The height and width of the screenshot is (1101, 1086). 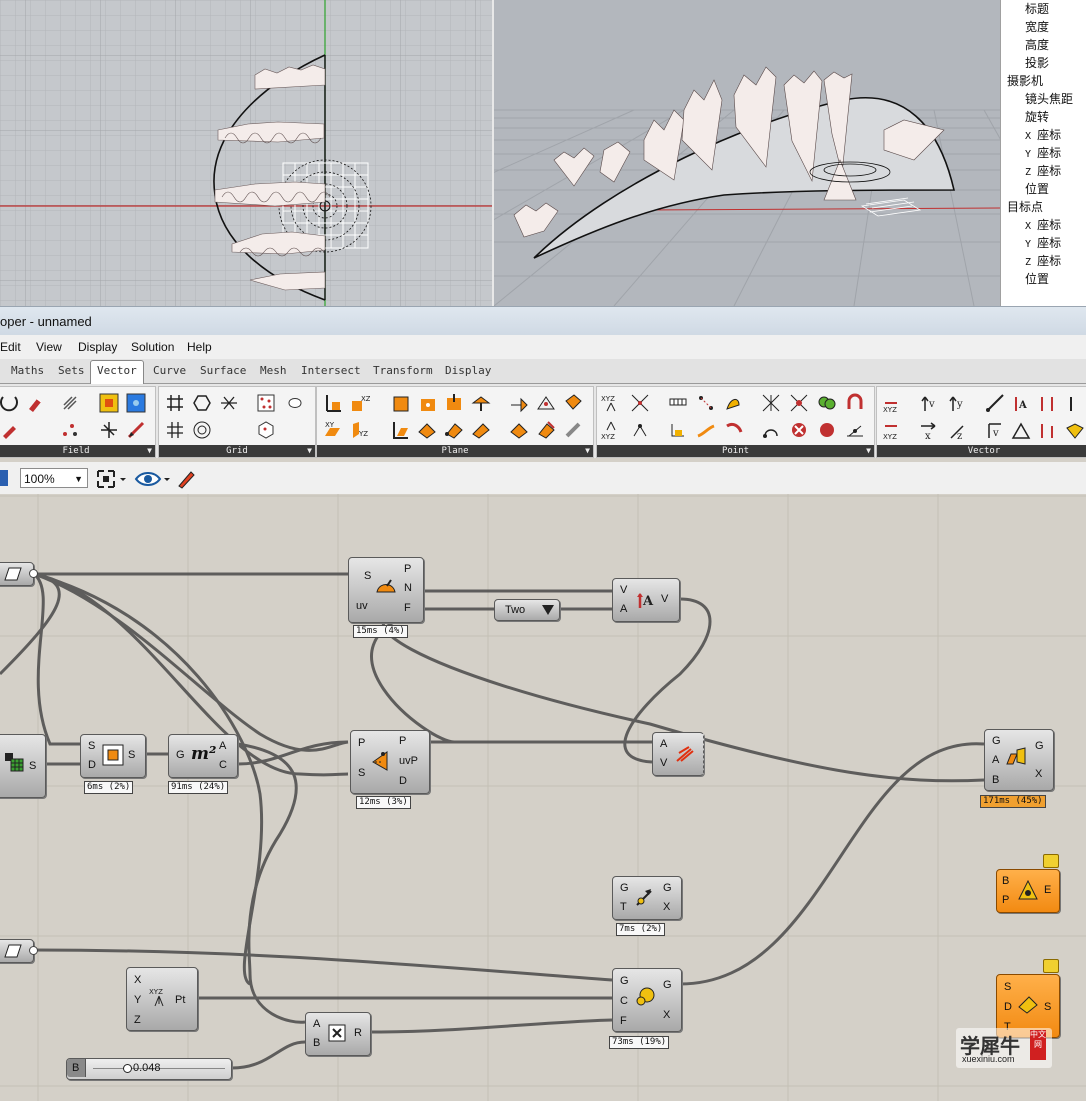 What do you see at coordinates (202, 430) in the screenshot?
I see `radial-grid-icon` at bounding box center [202, 430].